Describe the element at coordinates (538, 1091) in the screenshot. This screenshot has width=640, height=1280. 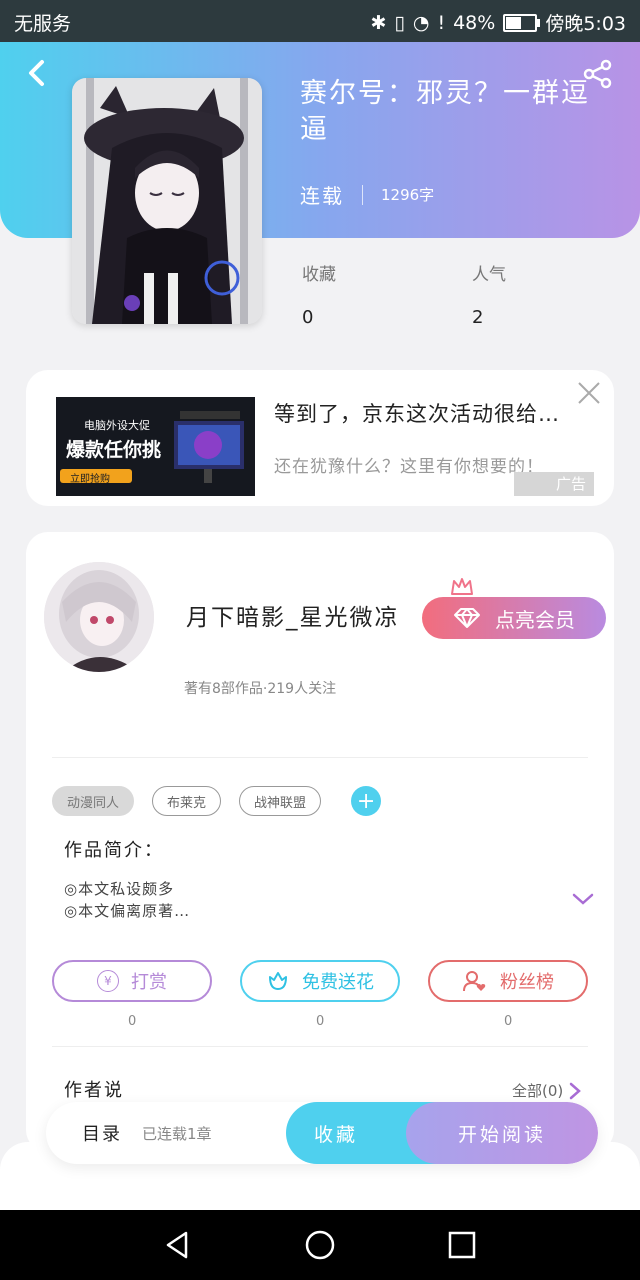
I see `all-link-label: 全部(0)` at that location.